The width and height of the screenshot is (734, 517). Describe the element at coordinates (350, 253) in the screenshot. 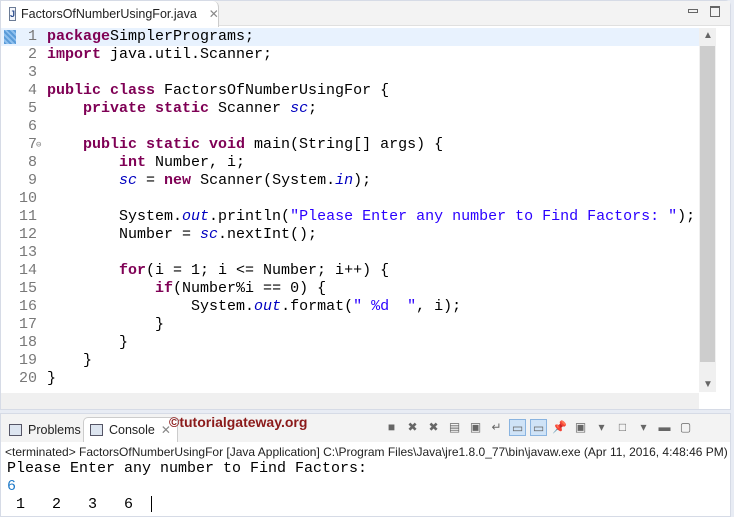

I see `code-line: 13` at that location.